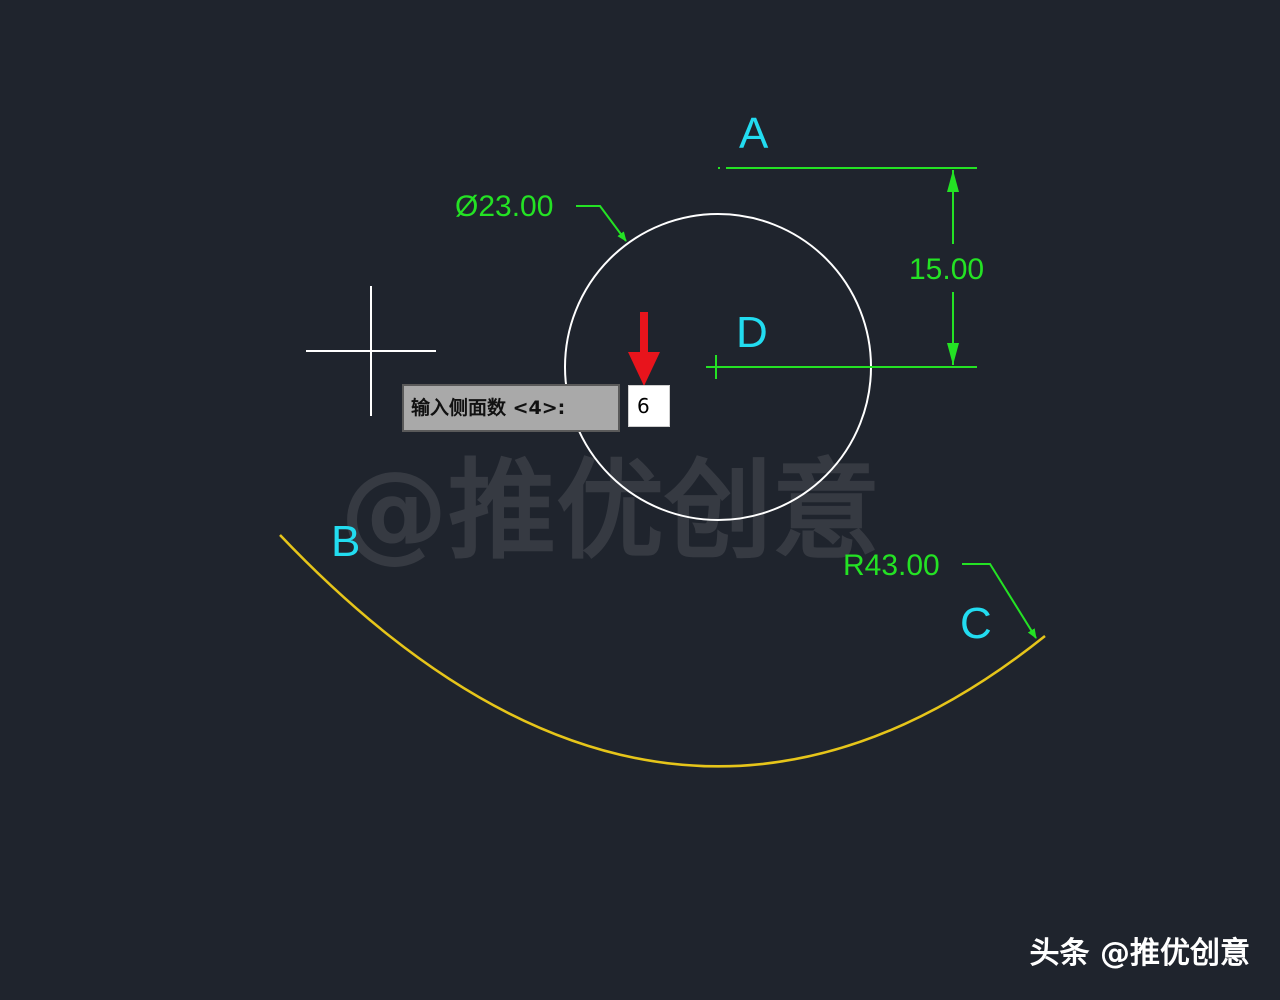 The height and width of the screenshot is (1000, 1280). I want to click on point-label-a: A, so click(754, 133).